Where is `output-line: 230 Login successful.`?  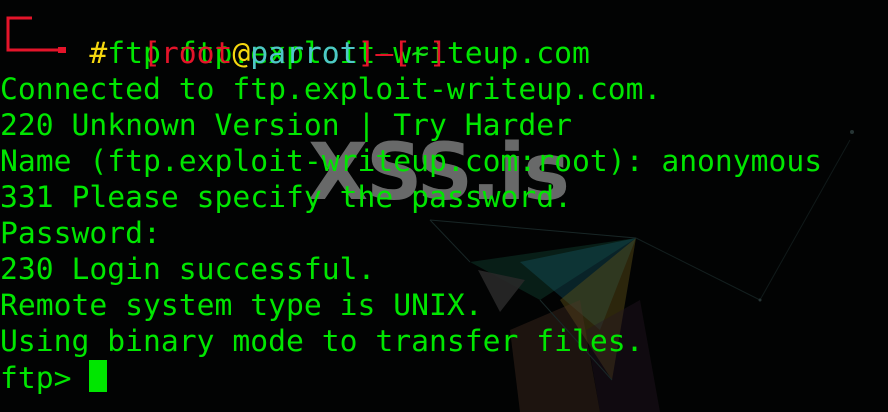
output-line: 230 Login successful. is located at coordinates (188, 269).